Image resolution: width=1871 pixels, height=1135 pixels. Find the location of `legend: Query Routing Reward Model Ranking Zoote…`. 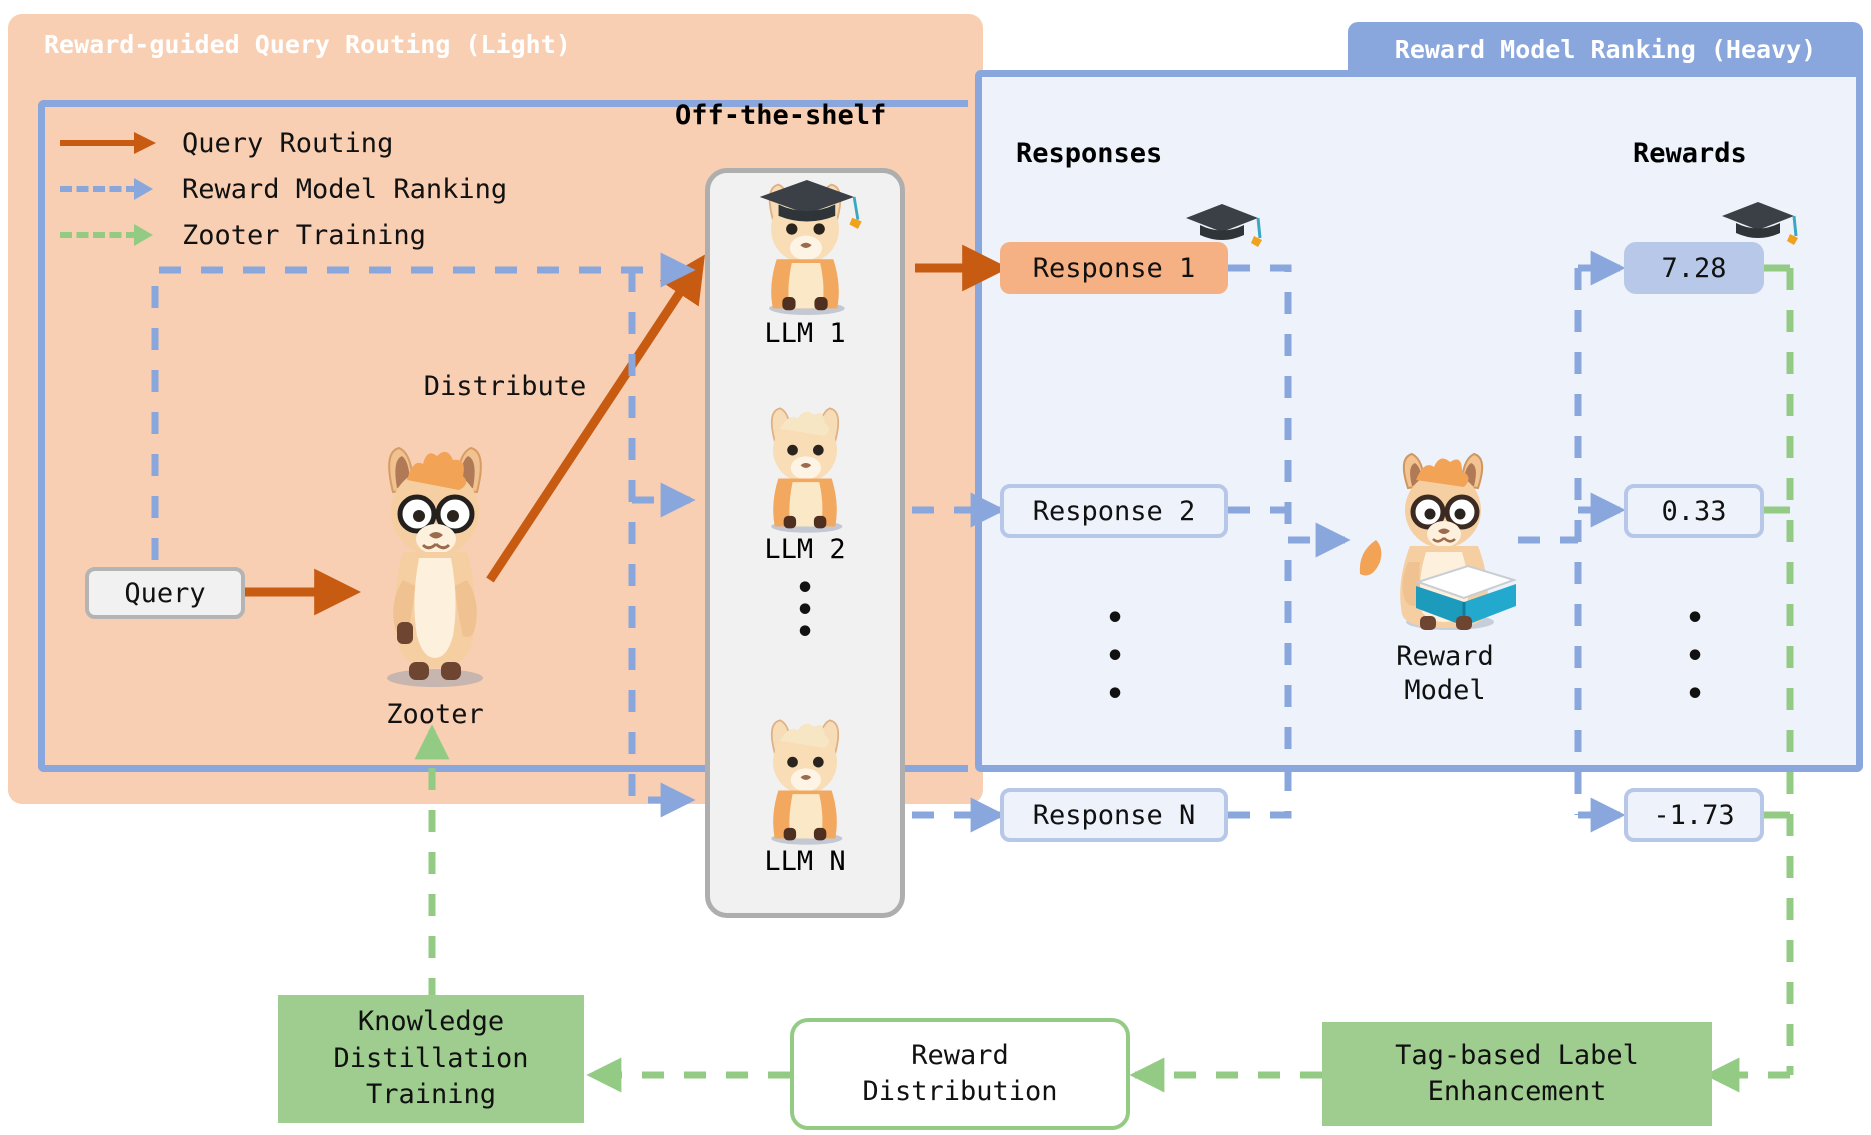

legend: Query Routing Reward Model Ranking Zoote… is located at coordinates (320, 189).